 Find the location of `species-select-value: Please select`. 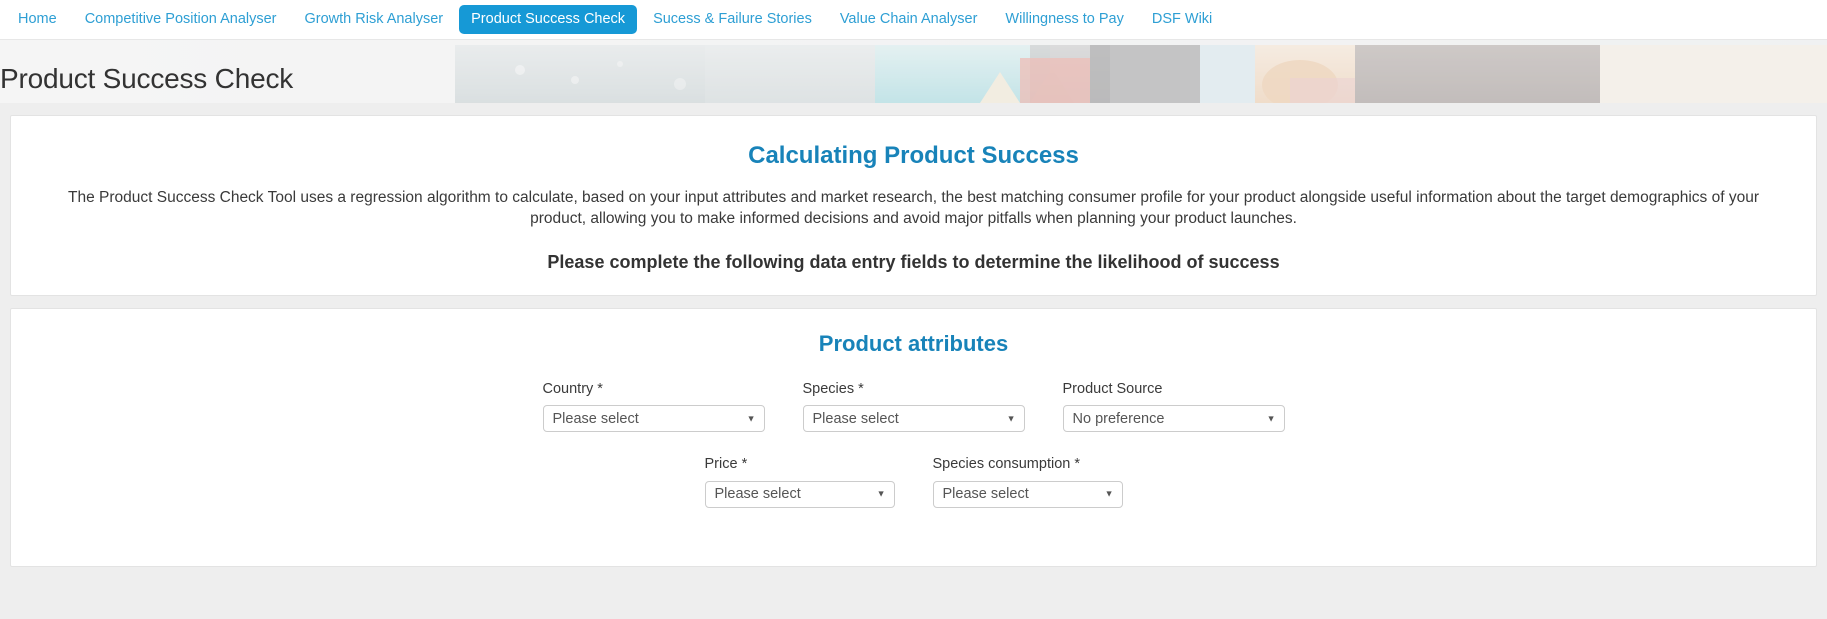

species-select-value: Please select is located at coordinates (855, 418).